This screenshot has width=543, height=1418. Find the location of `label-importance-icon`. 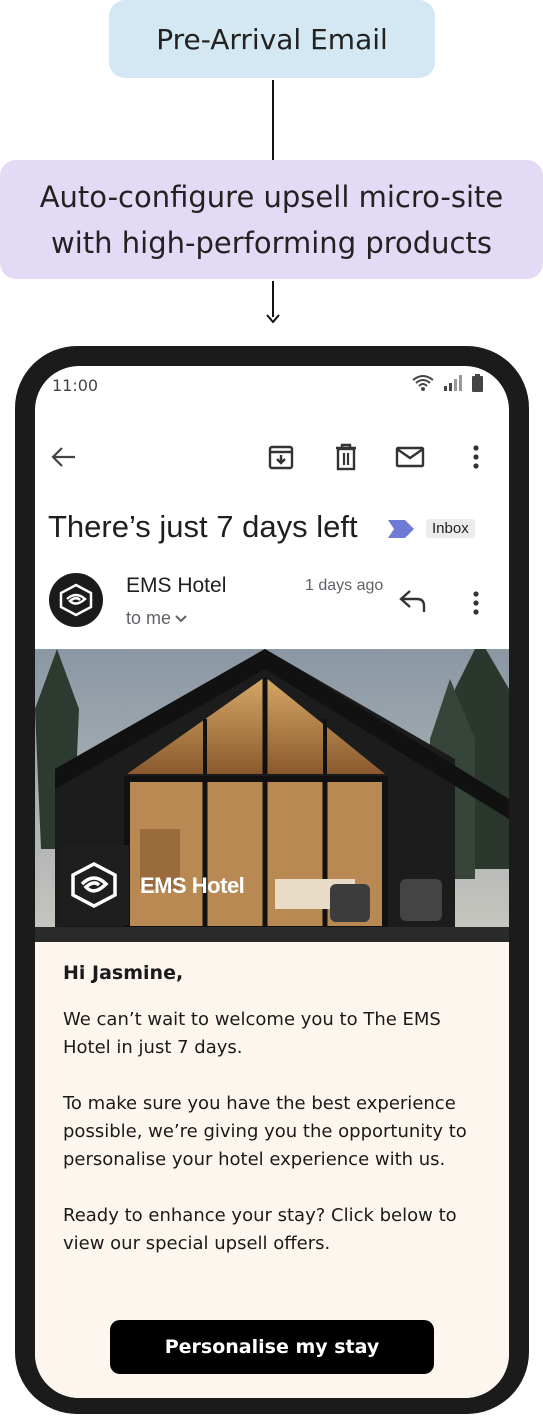

label-importance-icon is located at coordinates (401, 529).